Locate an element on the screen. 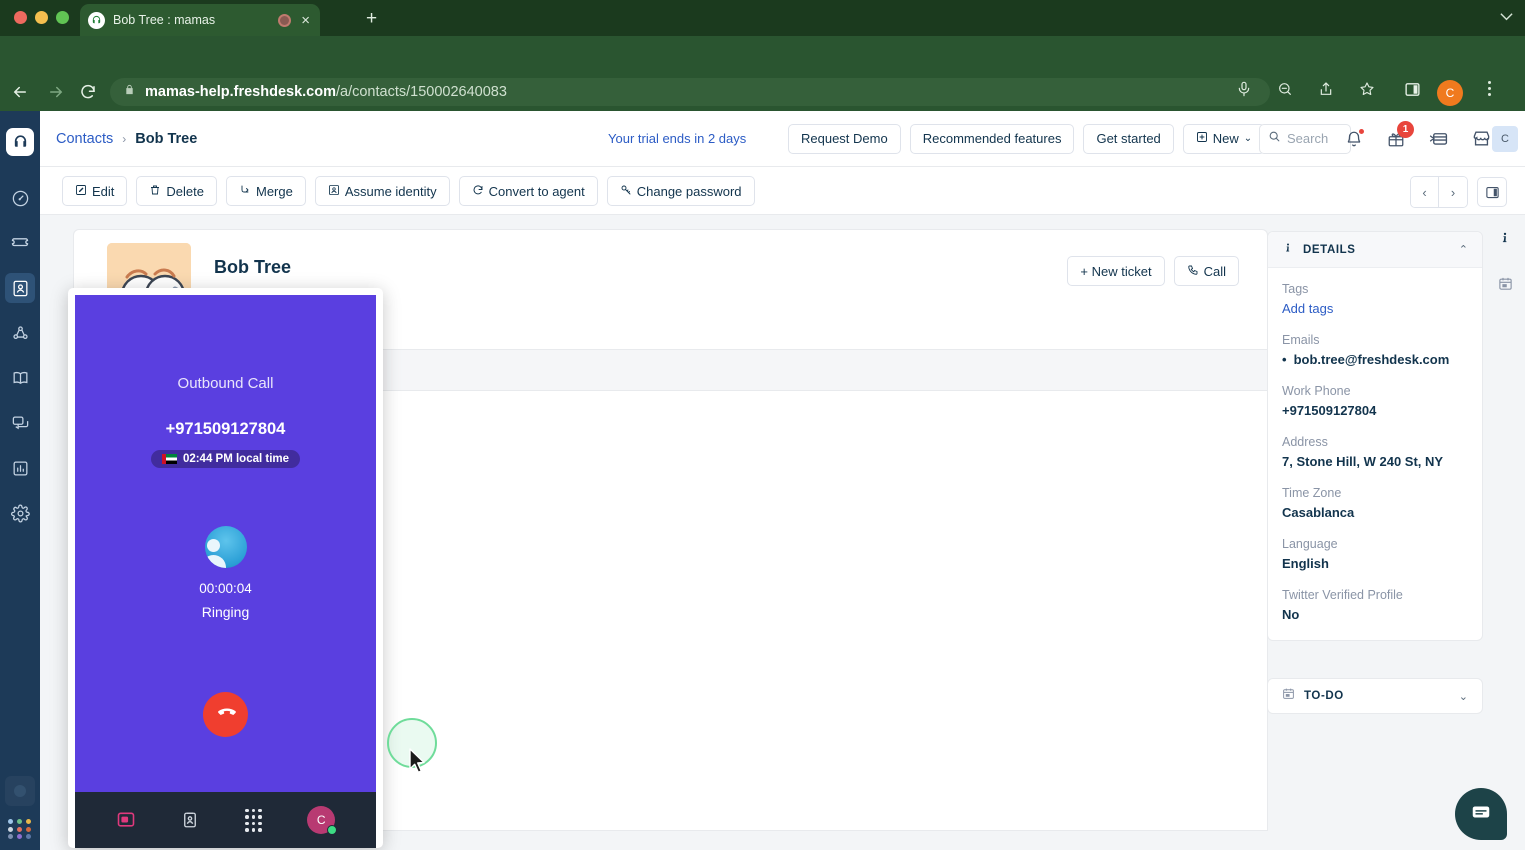 This screenshot has width=1525, height=850. close-window-button is located at coordinates (20, 17).